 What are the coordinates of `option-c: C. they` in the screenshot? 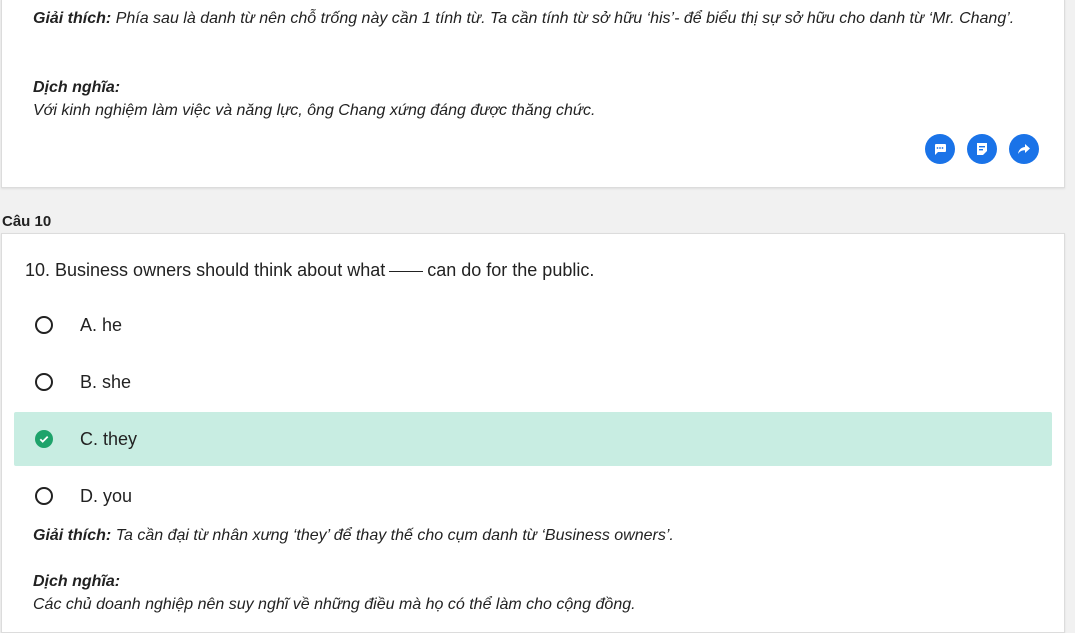 It's located at (533, 439).